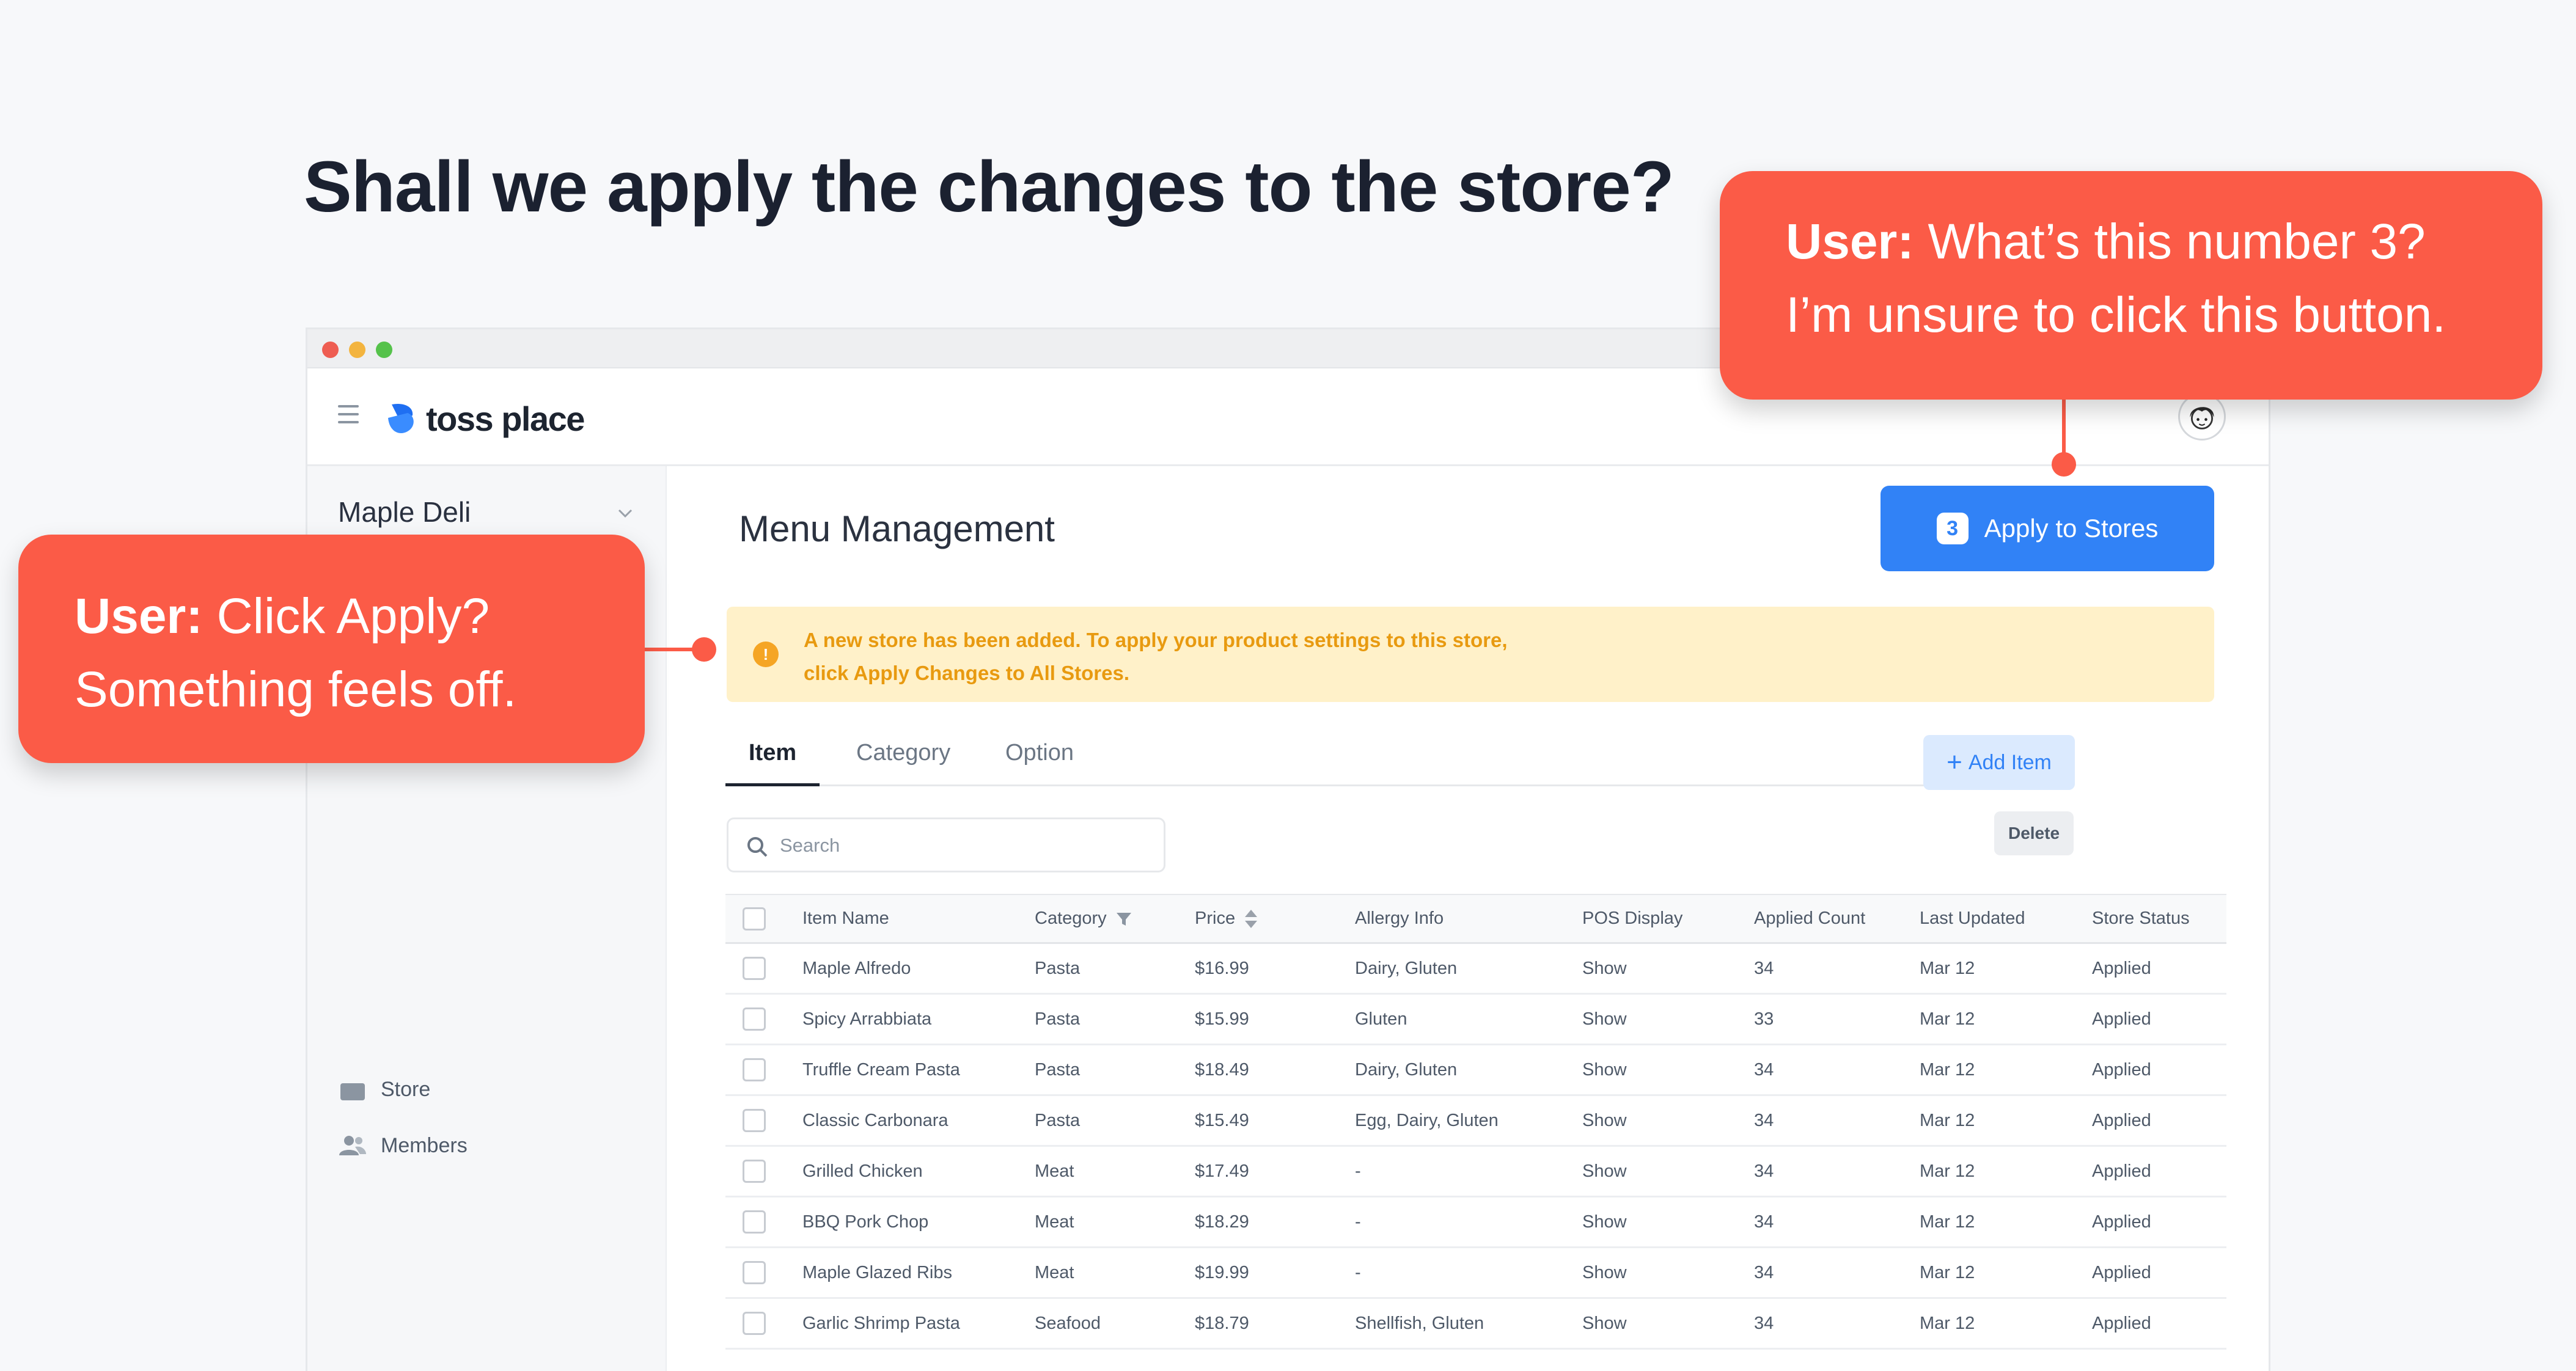 This screenshot has width=2576, height=1371. I want to click on tab-option: Option, so click(1039, 763).